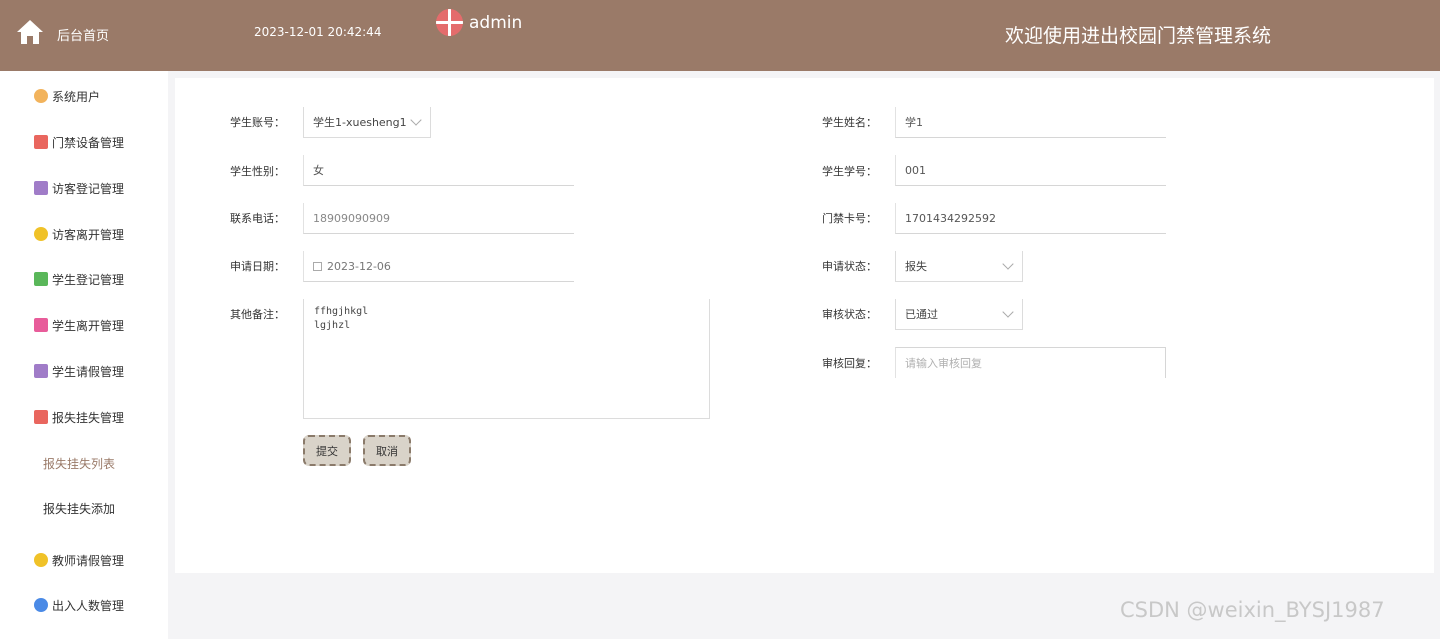  Describe the element at coordinates (88, 188) in the screenshot. I see `sidebar-item-label: 访客登记管理` at that location.